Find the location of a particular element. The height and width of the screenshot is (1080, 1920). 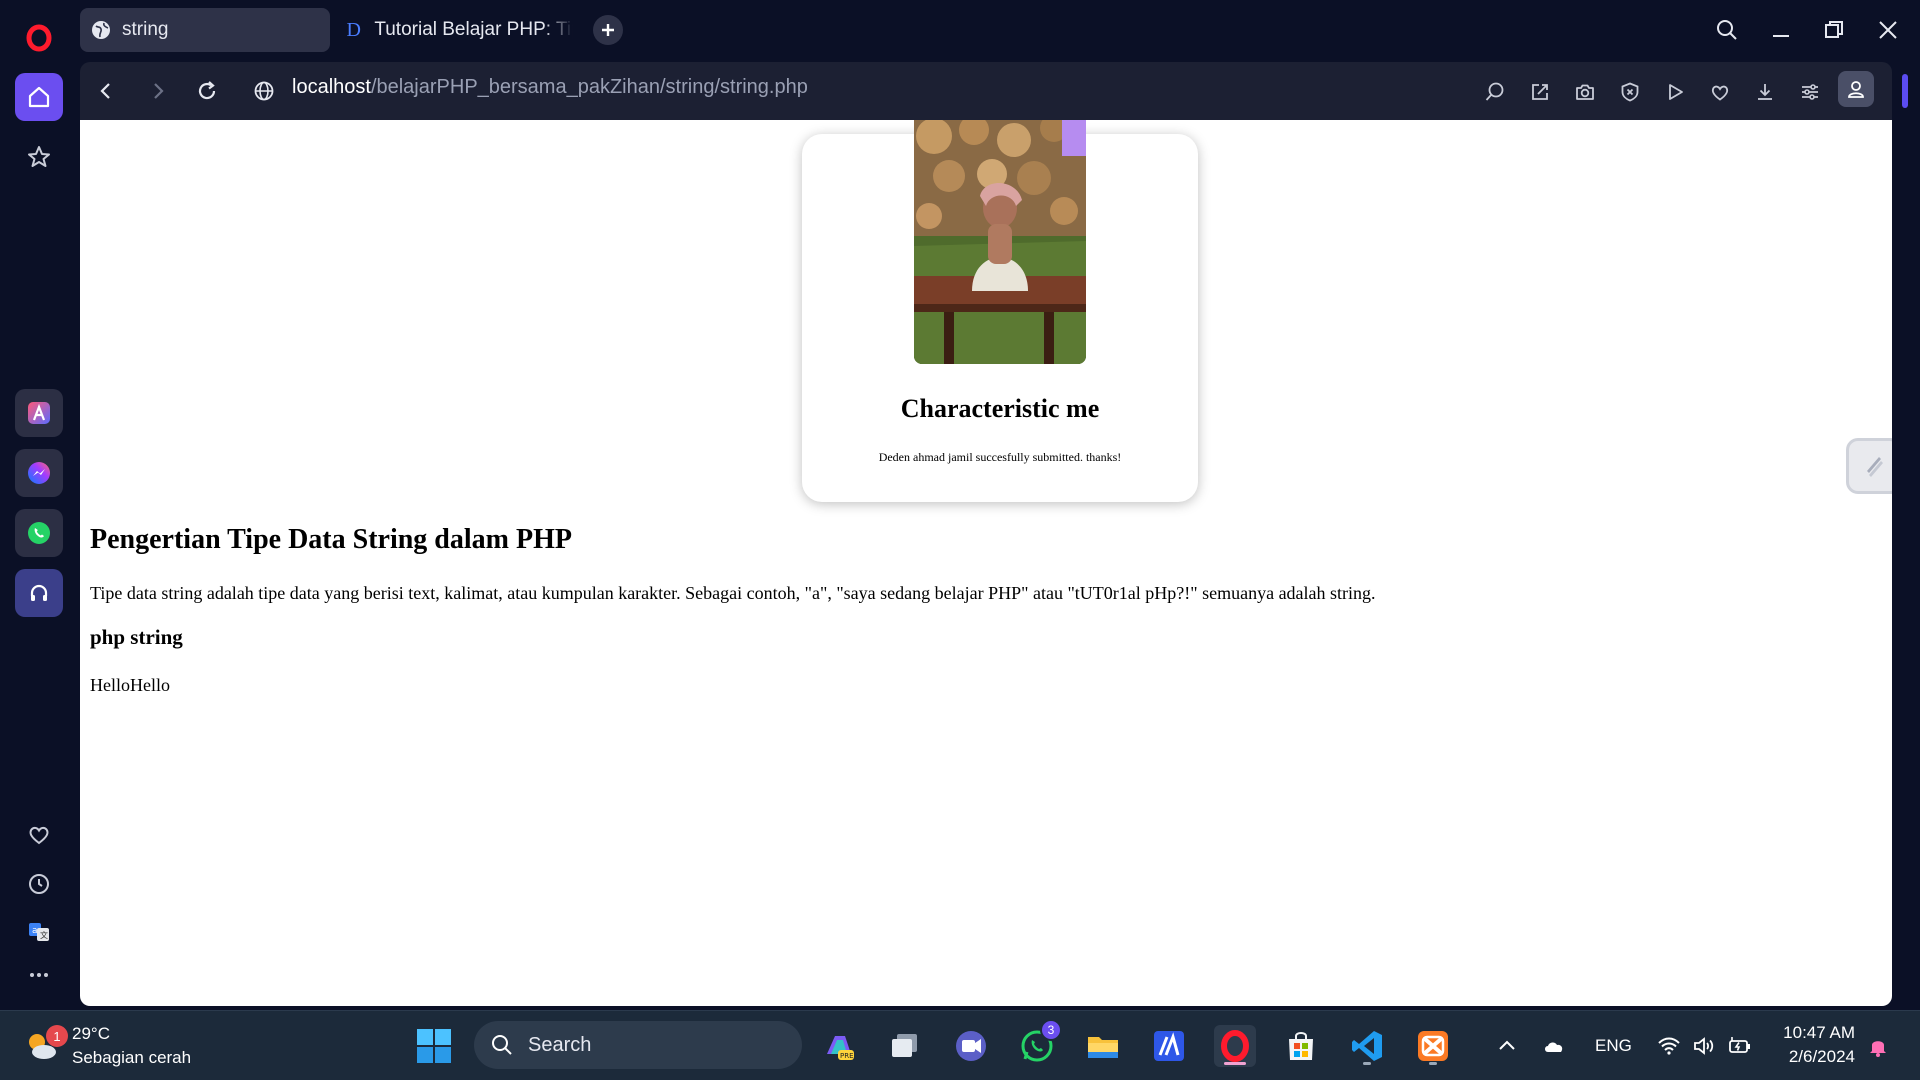

onedrive-cloud-icon is located at coordinates (1554, 1046).